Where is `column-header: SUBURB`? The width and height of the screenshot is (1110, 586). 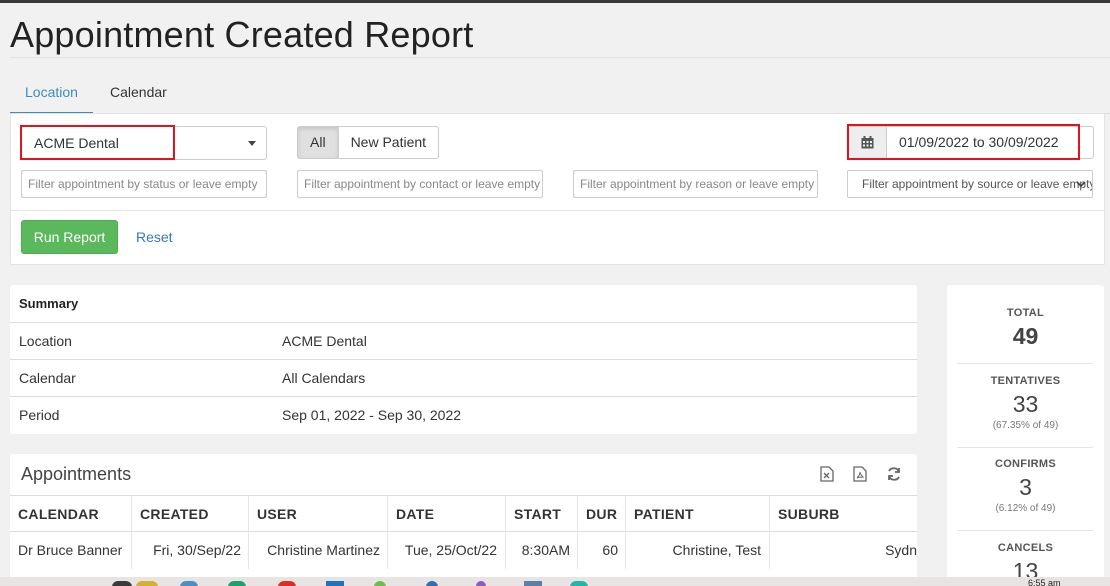 column-header: SUBURB is located at coordinates (843, 514).